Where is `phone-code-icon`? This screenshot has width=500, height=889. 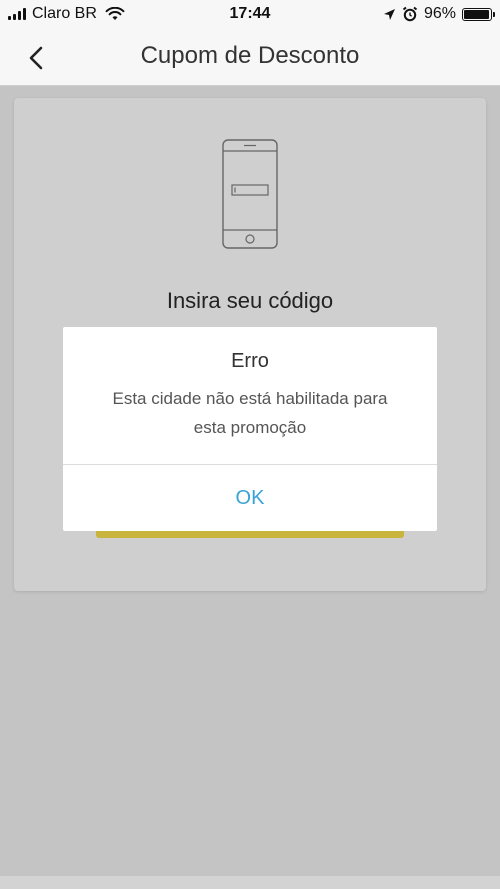 phone-code-icon is located at coordinates (250, 194).